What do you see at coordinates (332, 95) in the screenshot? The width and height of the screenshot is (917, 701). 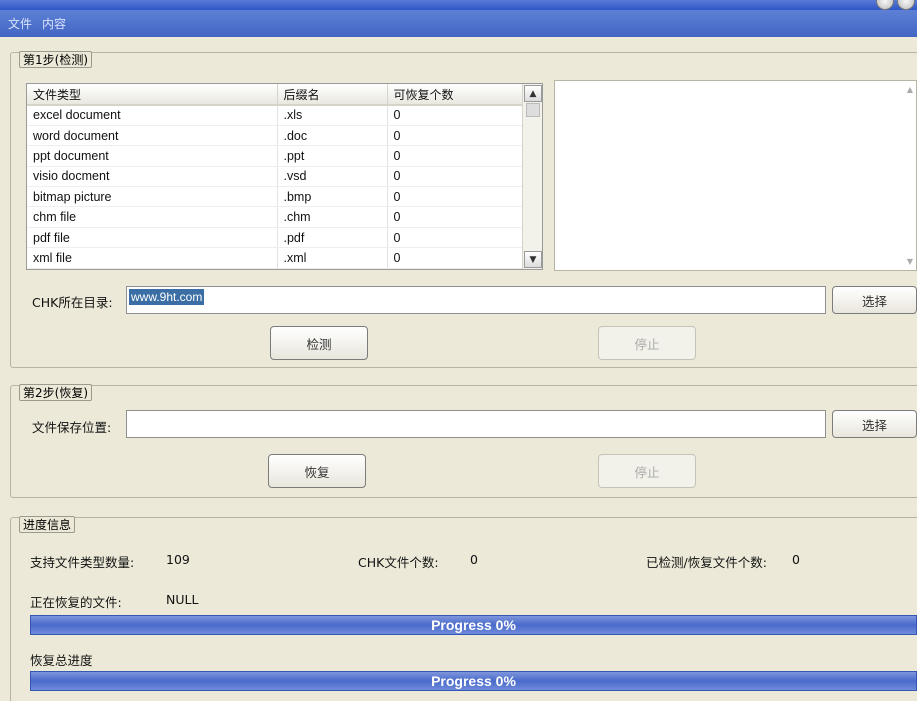 I see `column-header-ext: 后缀名` at bounding box center [332, 95].